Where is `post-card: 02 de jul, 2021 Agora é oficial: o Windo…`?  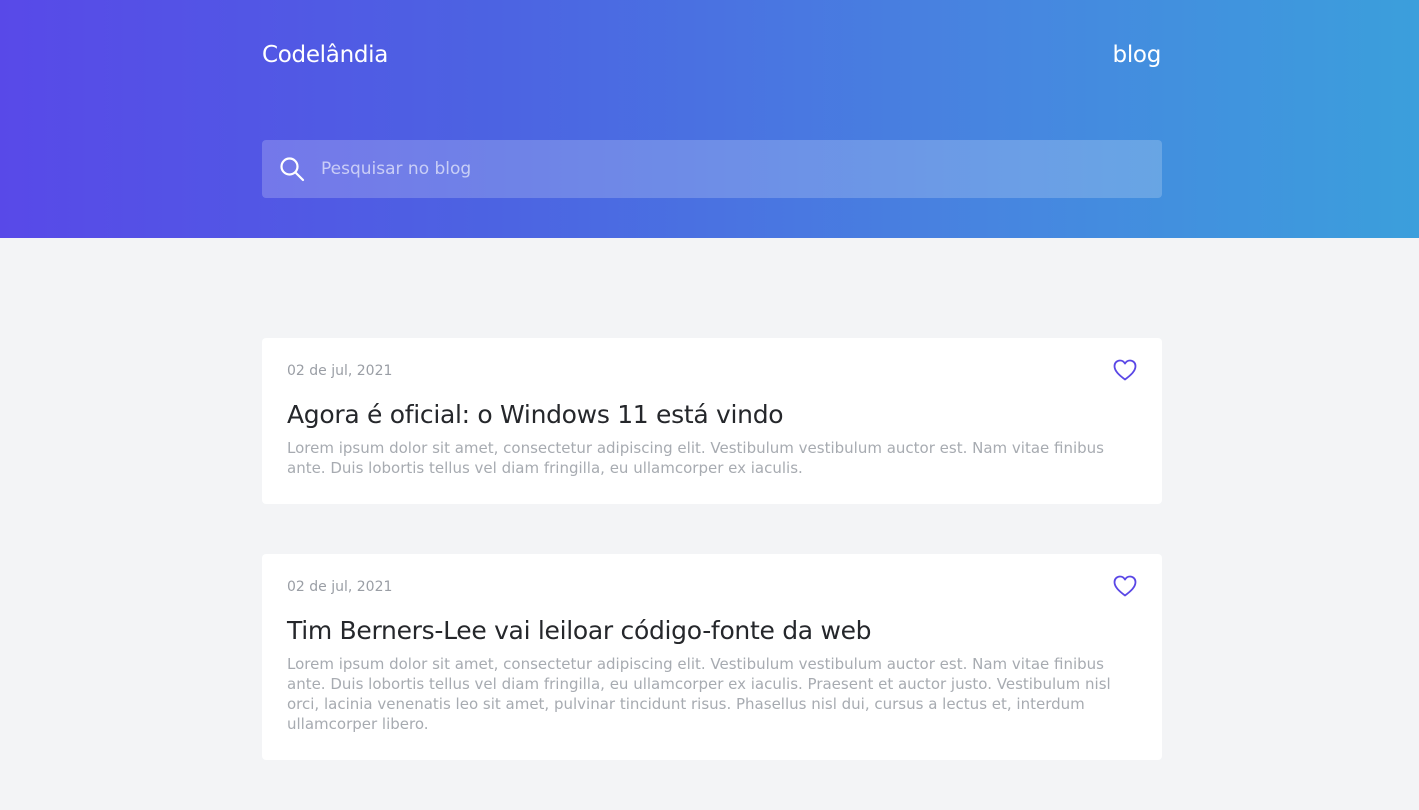
post-card: 02 de jul, 2021 Agora é oficial: o Windo… is located at coordinates (712, 421).